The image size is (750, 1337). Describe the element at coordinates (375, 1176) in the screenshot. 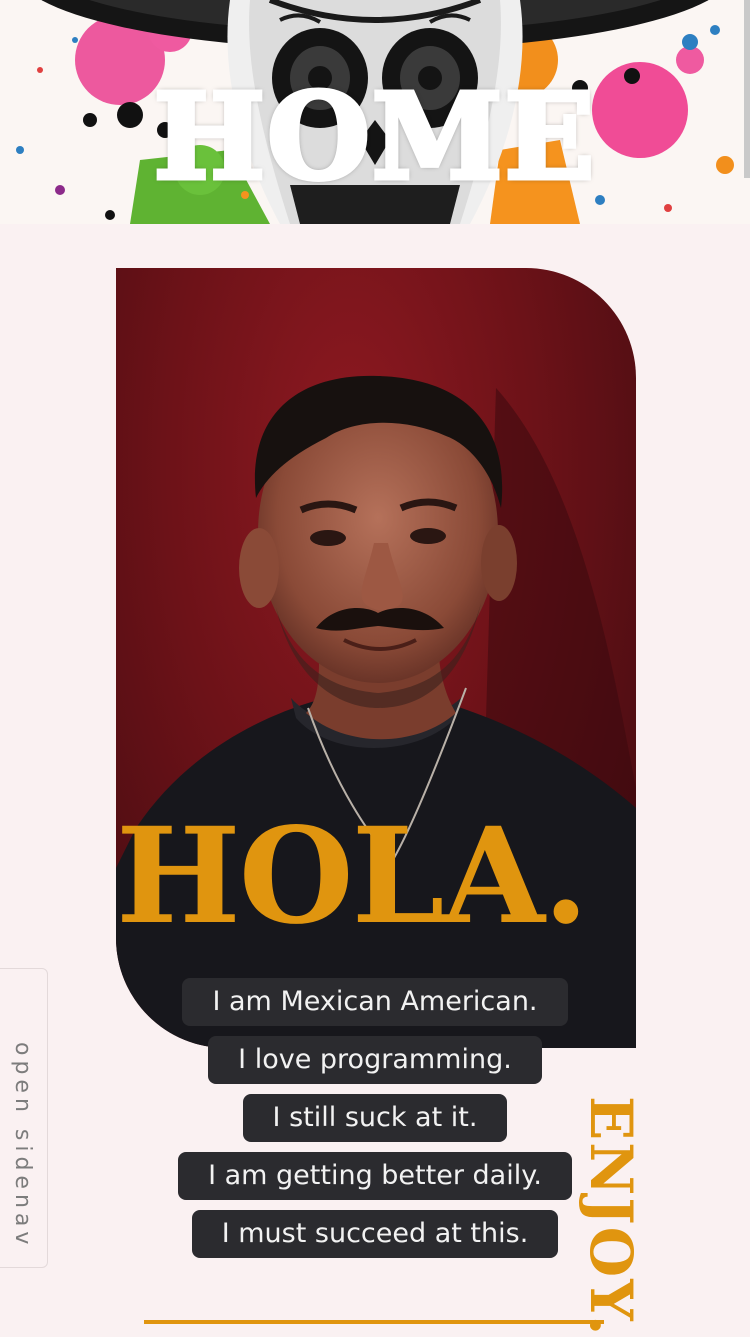

I see `statement-pill: I am getting better daily.` at that location.